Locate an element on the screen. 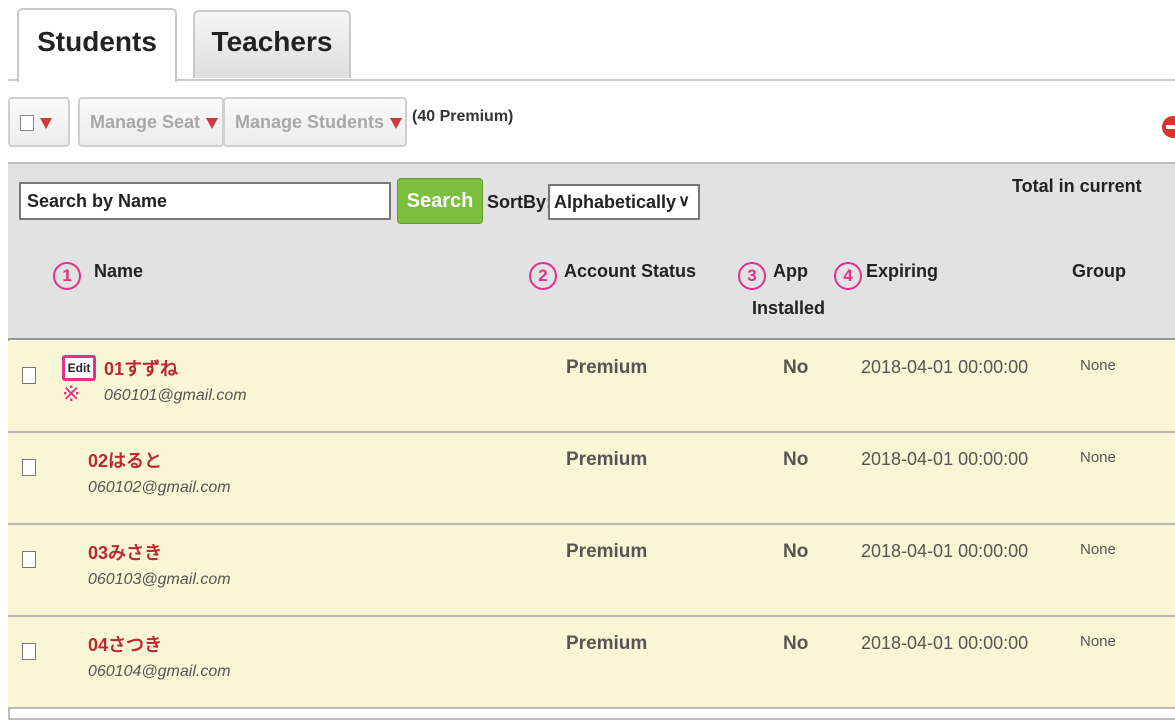 This screenshot has width=1175, height=721. manage-students-button: Manage Students is located at coordinates (315, 122).